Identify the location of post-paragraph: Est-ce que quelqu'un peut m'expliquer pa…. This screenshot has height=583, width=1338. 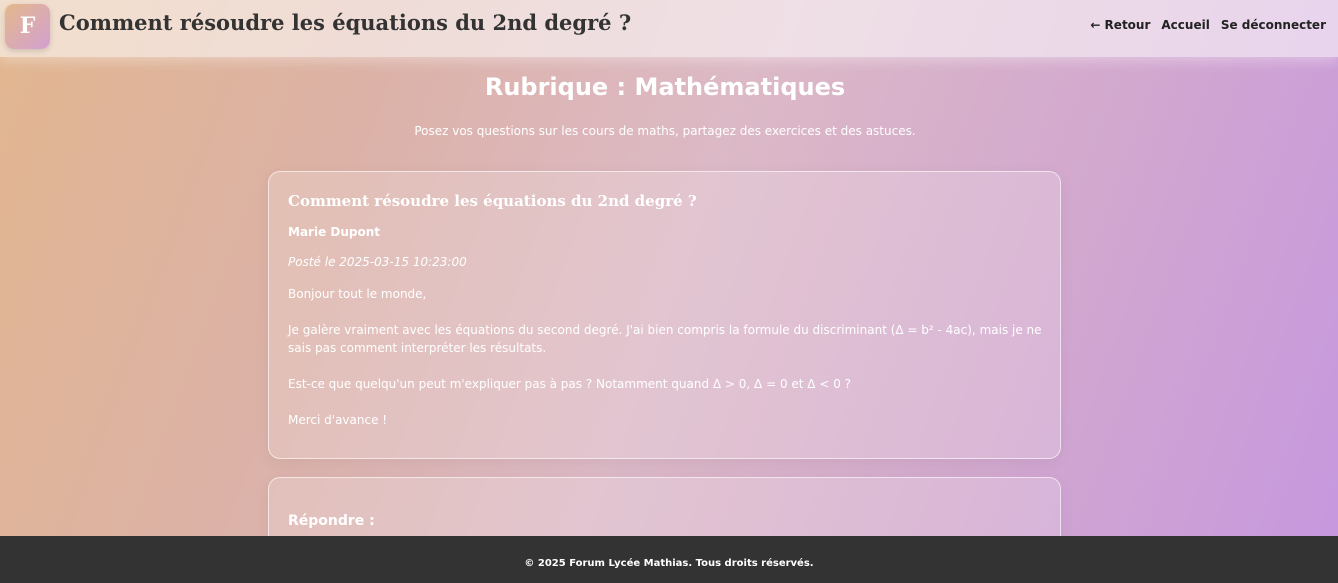
(570, 384).